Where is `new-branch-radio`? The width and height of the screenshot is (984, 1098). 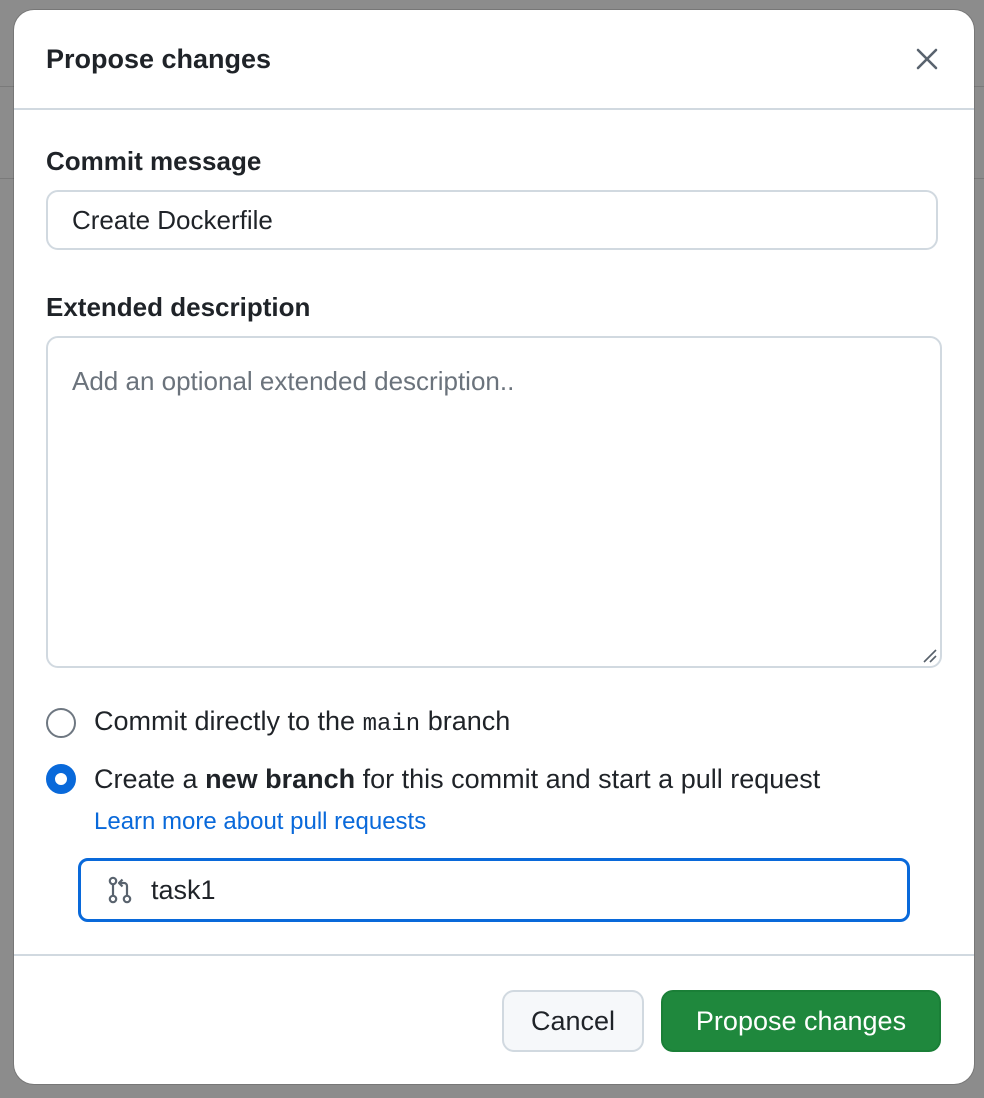
new-branch-radio is located at coordinates (61, 779).